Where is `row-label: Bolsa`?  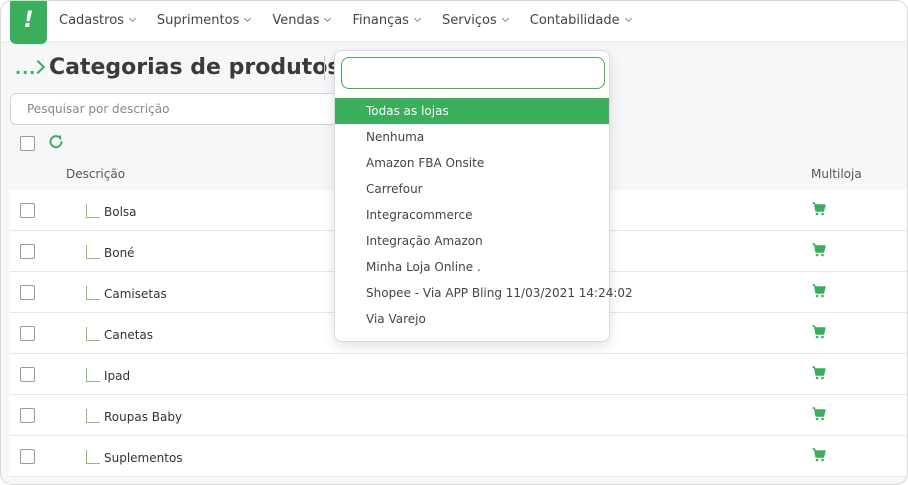
row-label: Bolsa is located at coordinates (120, 212).